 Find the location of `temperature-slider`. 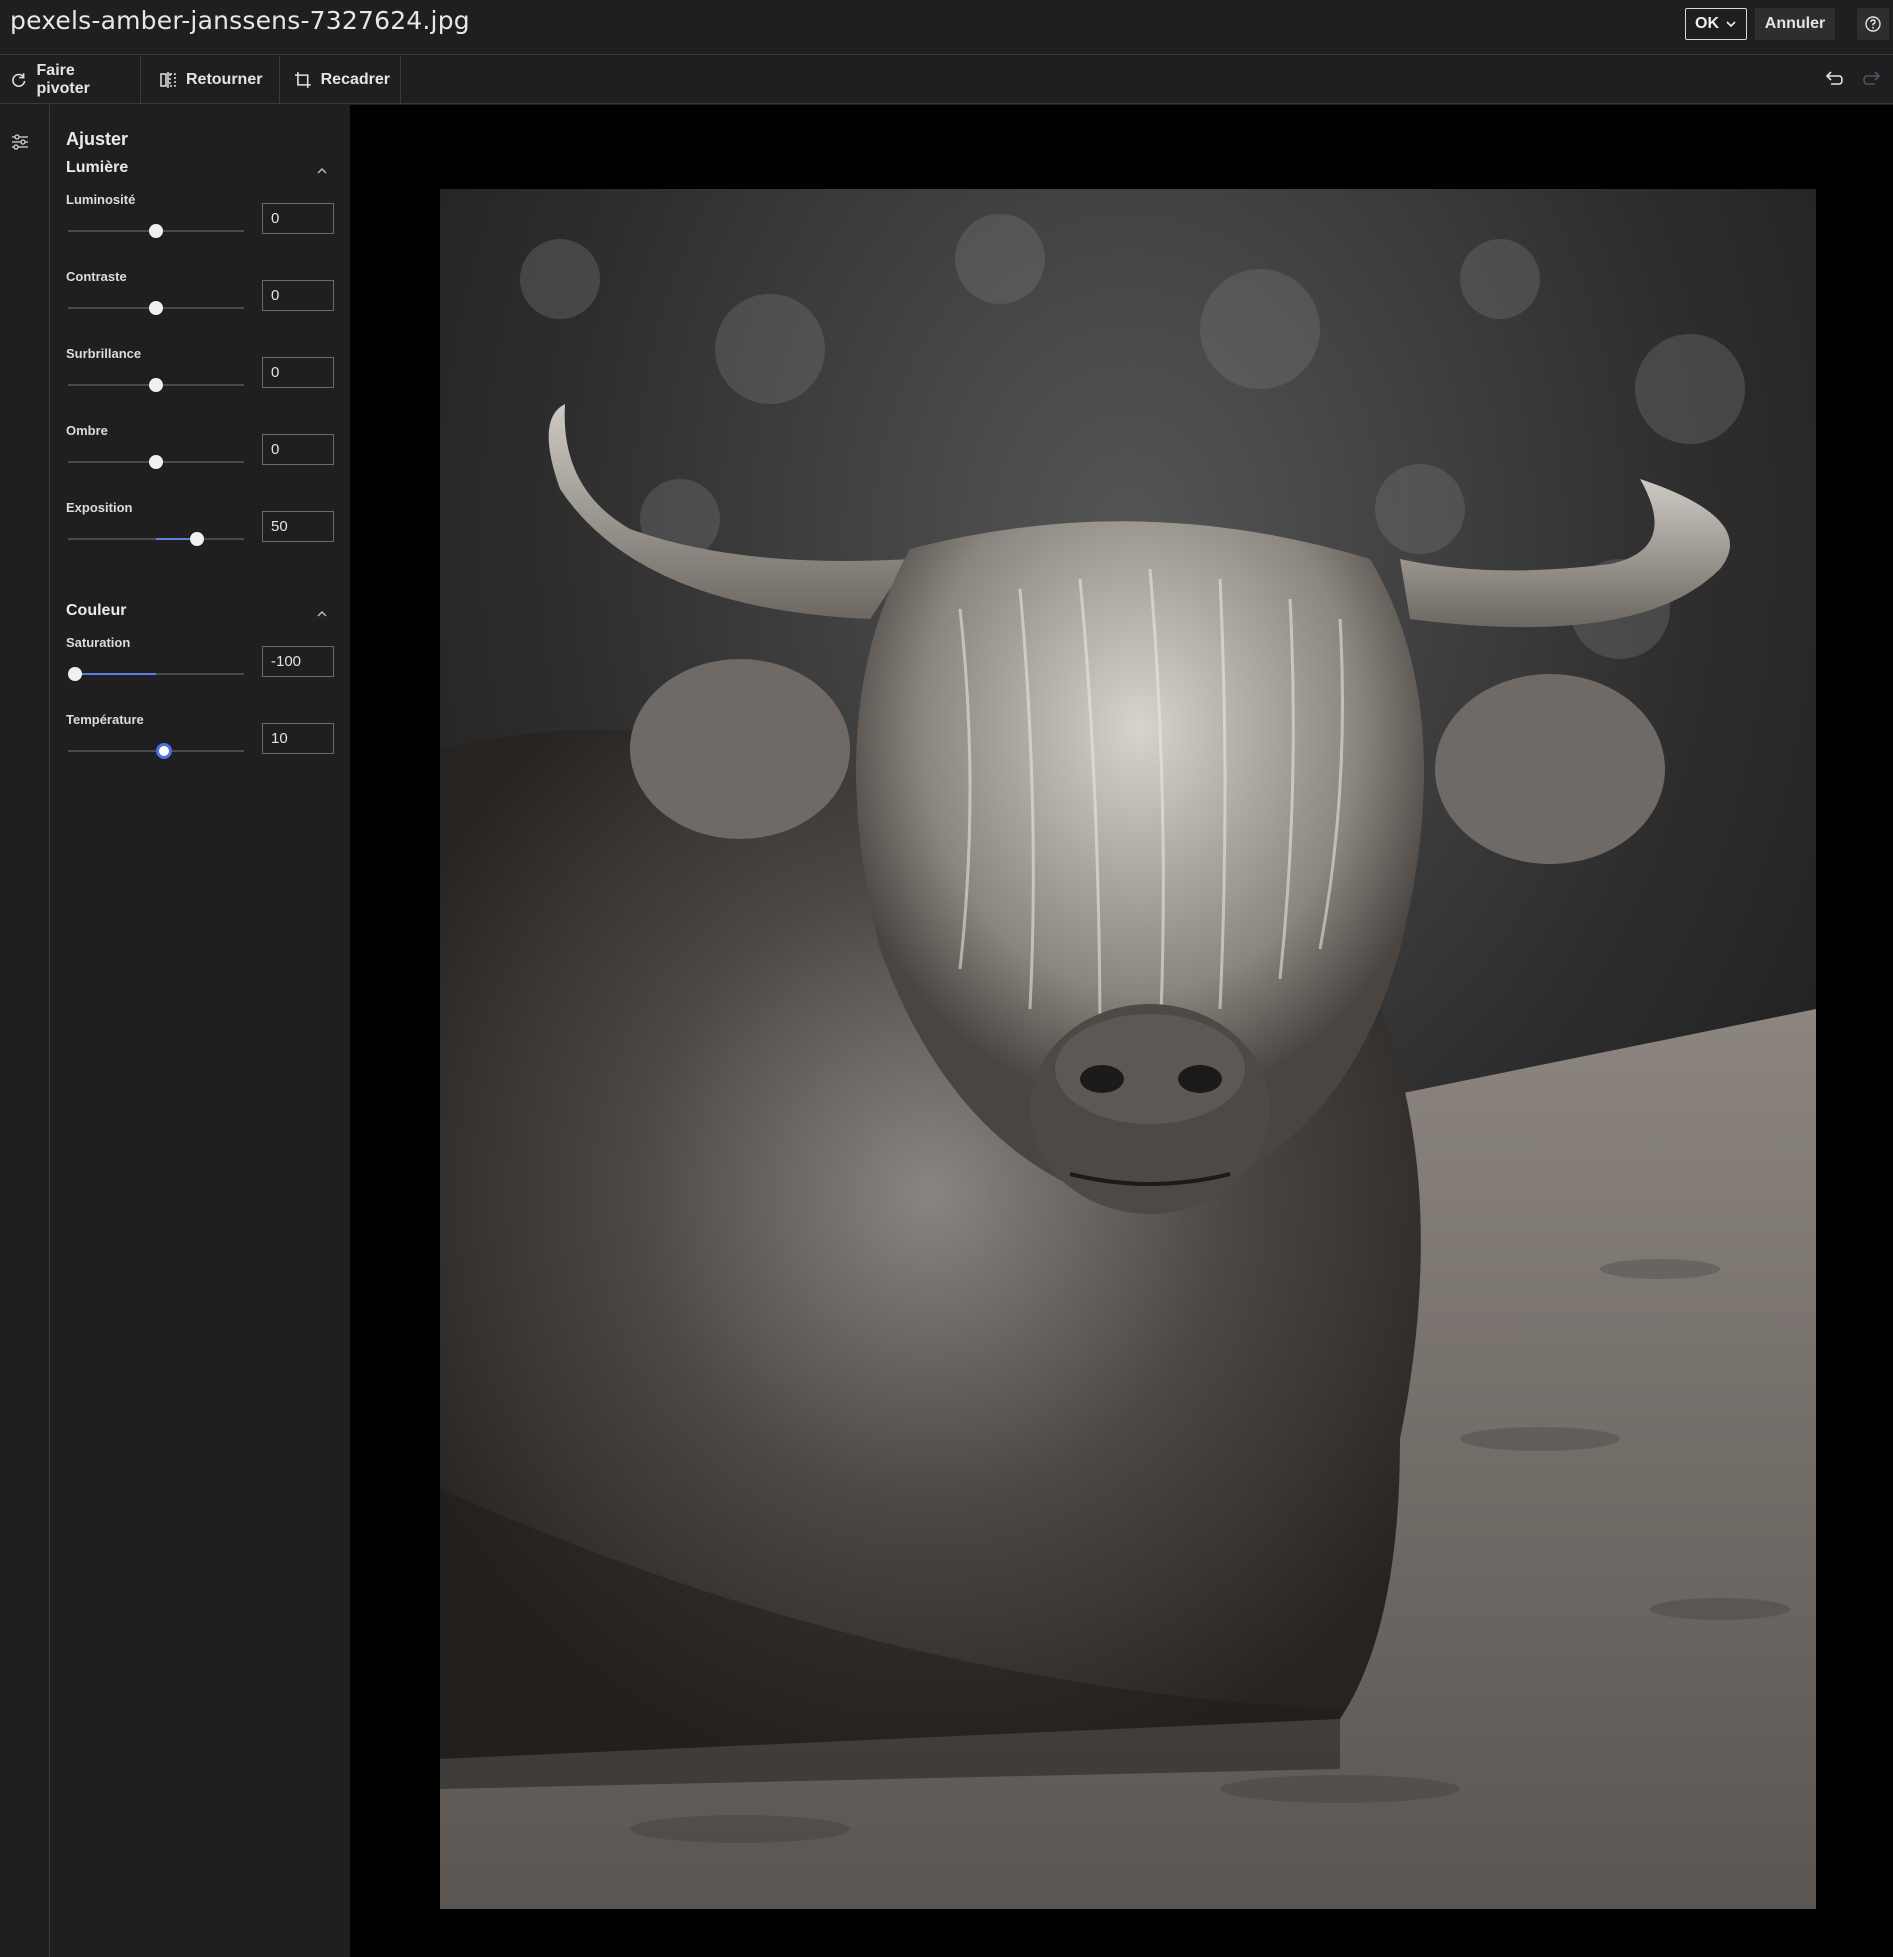

temperature-slider is located at coordinates (156, 751).